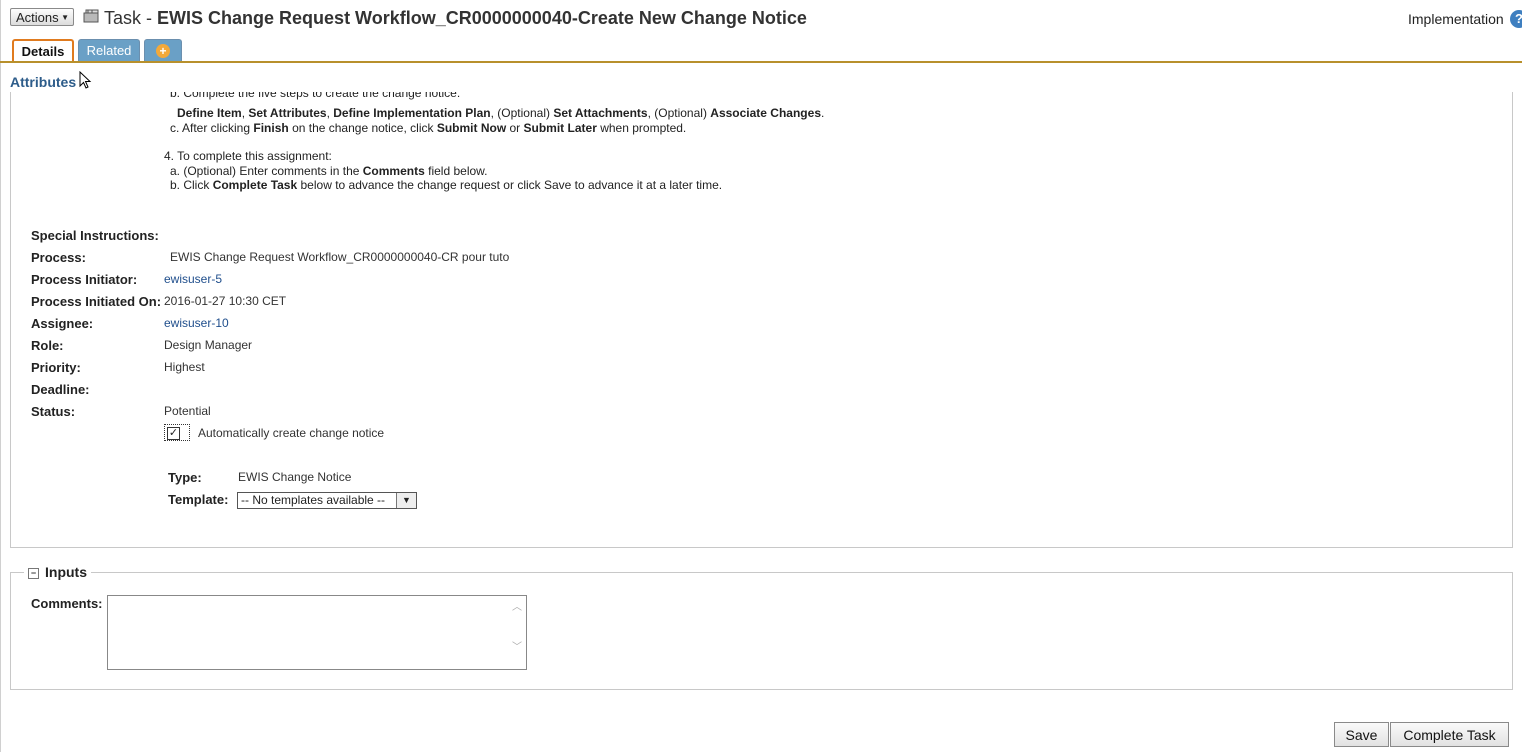 Image resolution: width=1522 pixels, height=752 pixels. What do you see at coordinates (287, 113) in the screenshot?
I see `step-set-attributes: Set Attributes` at bounding box center [287, 113].